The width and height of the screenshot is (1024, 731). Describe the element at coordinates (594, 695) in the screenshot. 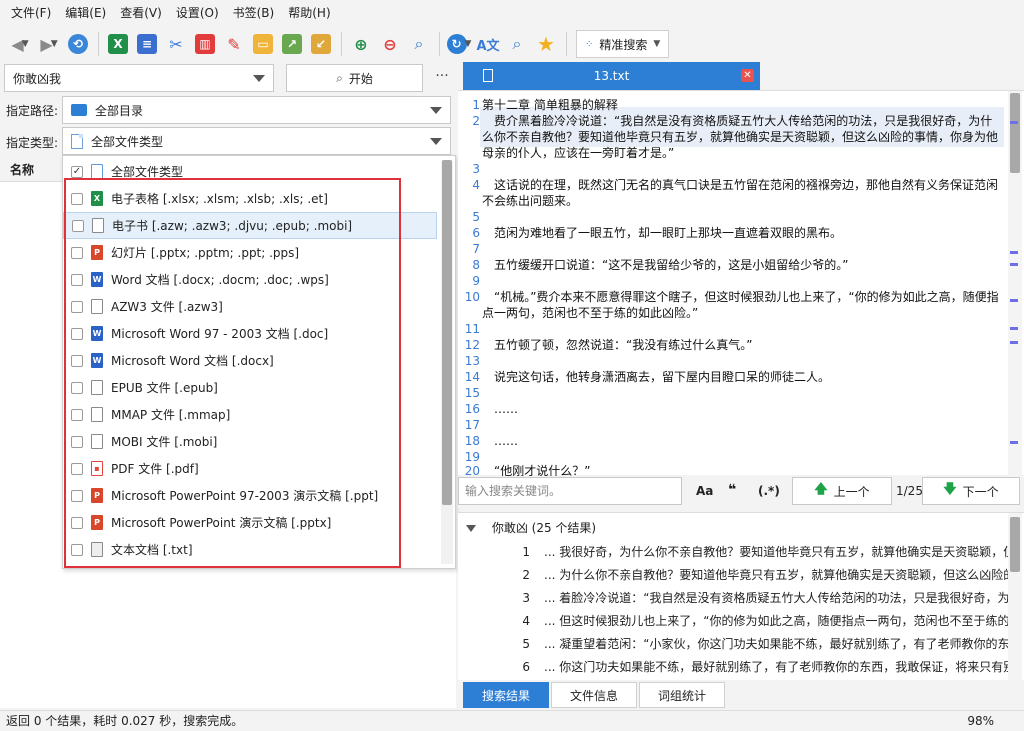

I see `tab-file-info: 文件信息` at that location.